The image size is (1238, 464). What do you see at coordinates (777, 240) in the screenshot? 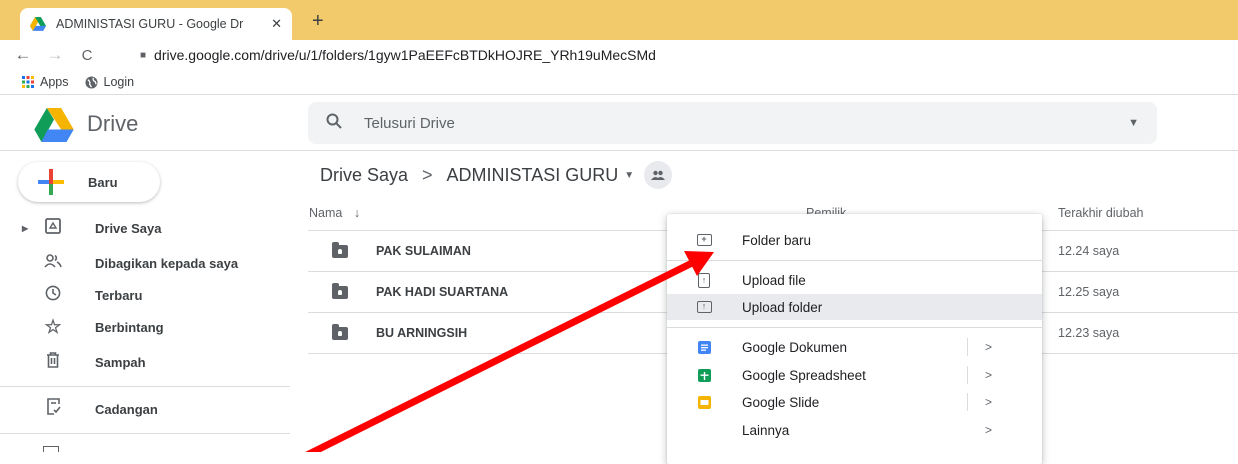
I see `menu-item-label: Folder baru` at bounding box center [777, 240].